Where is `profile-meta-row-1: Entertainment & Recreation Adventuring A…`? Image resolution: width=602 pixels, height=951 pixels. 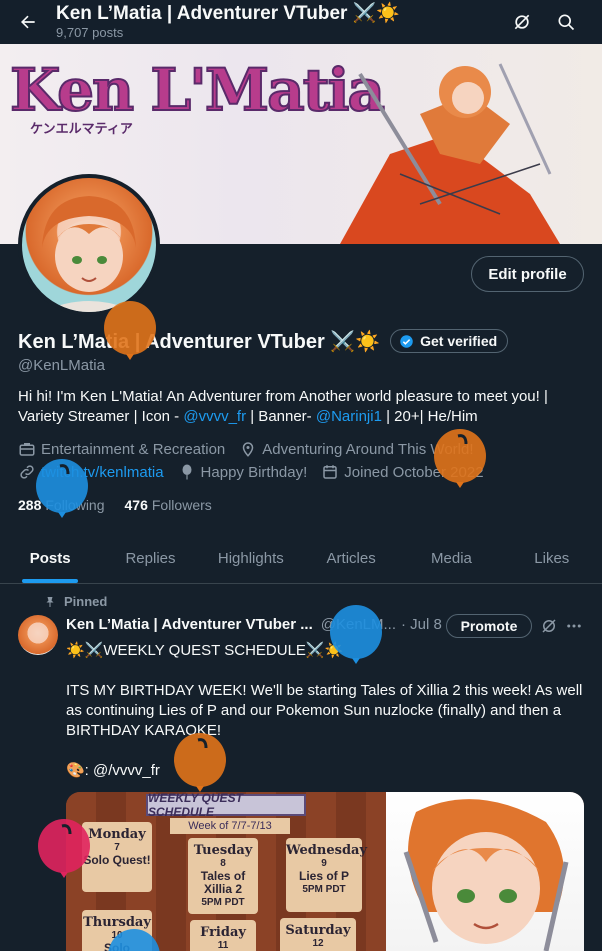
profile-meta-row-1: Entertainment & Recreation Adventuring A… is located at coordinates (253, 449).